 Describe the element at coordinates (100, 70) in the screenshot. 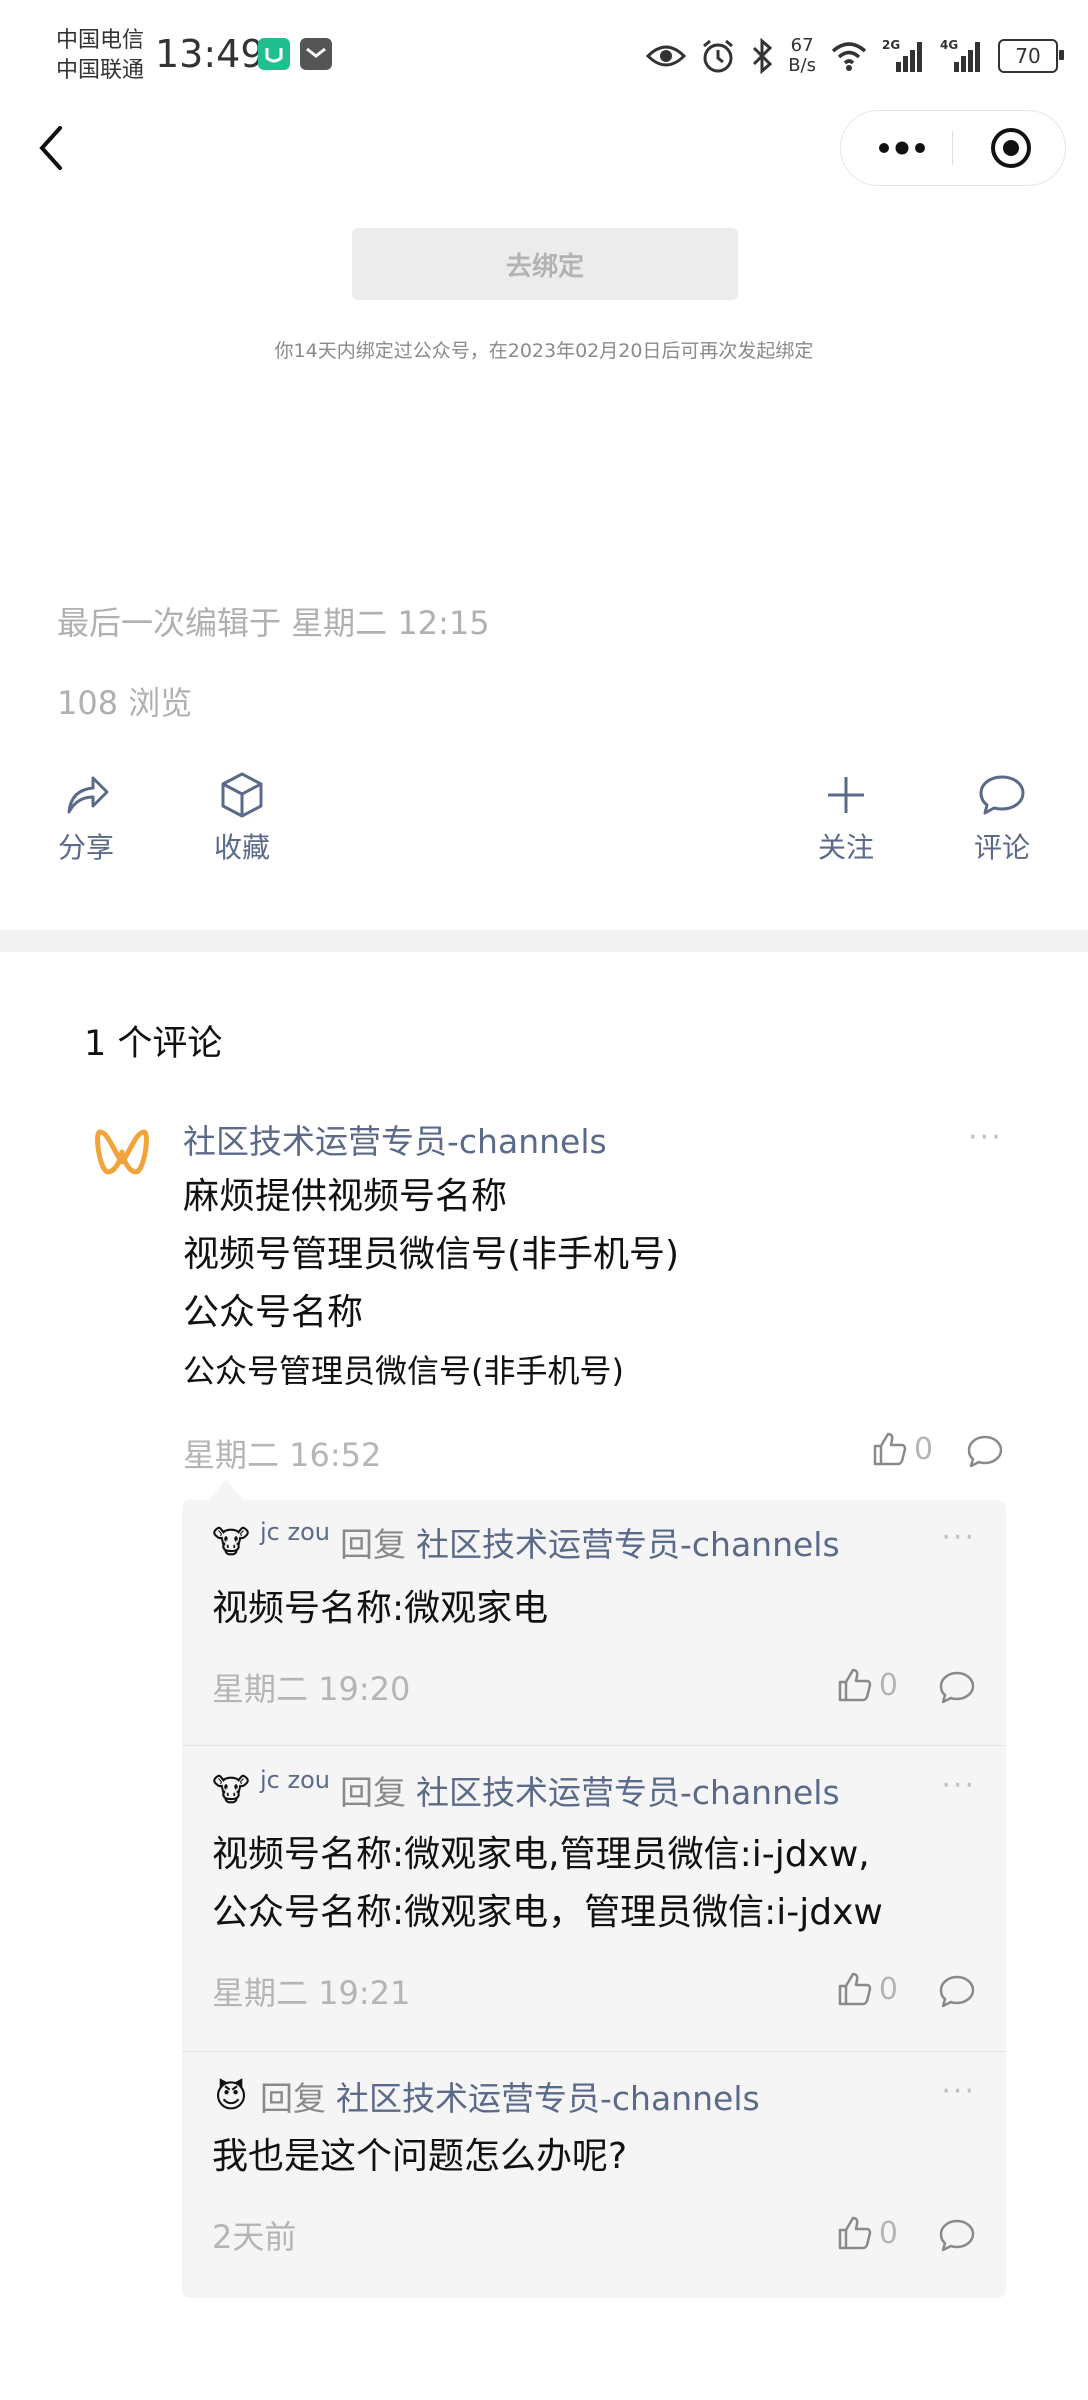

I see `carrier-2: 中国联通` at that location.